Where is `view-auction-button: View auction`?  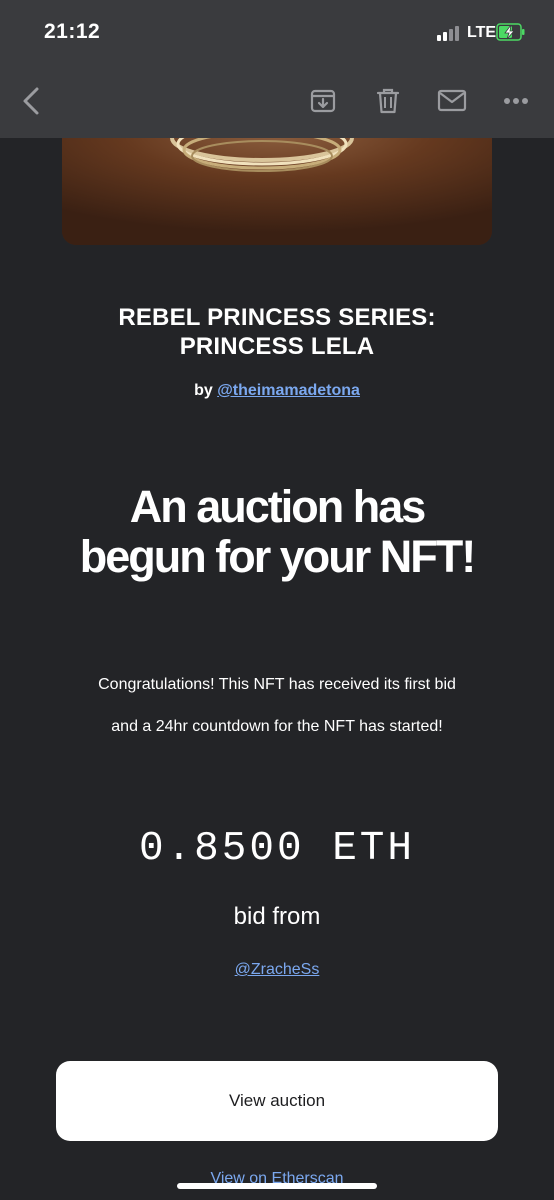
view-auction-button: View auction is located at coordinates (277, 1101).